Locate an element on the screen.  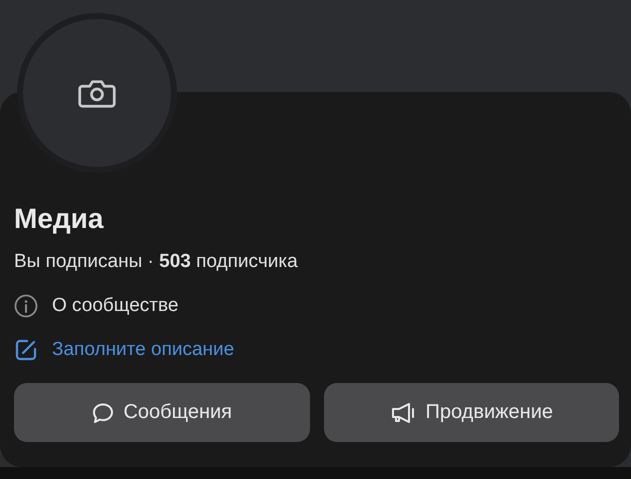
community-name: Медиа is located at coordinates (59, 219).